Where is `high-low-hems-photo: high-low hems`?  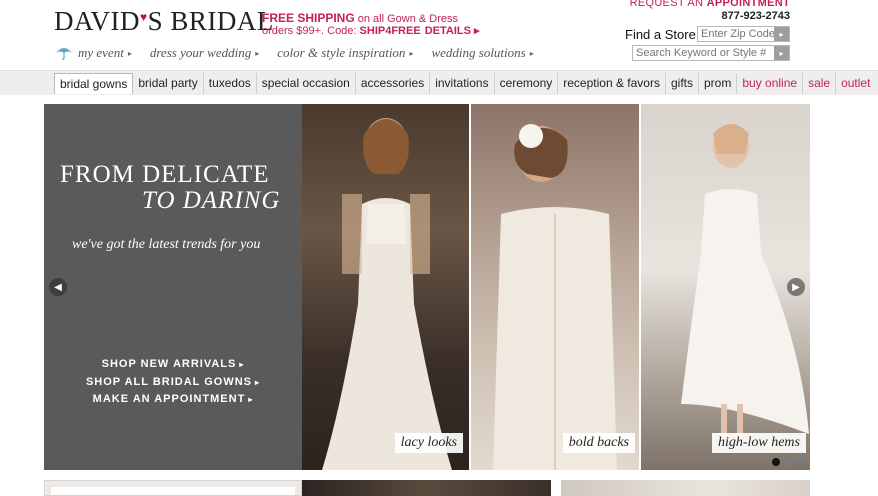 high-low-hems-photo: high-low hems is located at coordinates (725, 287).